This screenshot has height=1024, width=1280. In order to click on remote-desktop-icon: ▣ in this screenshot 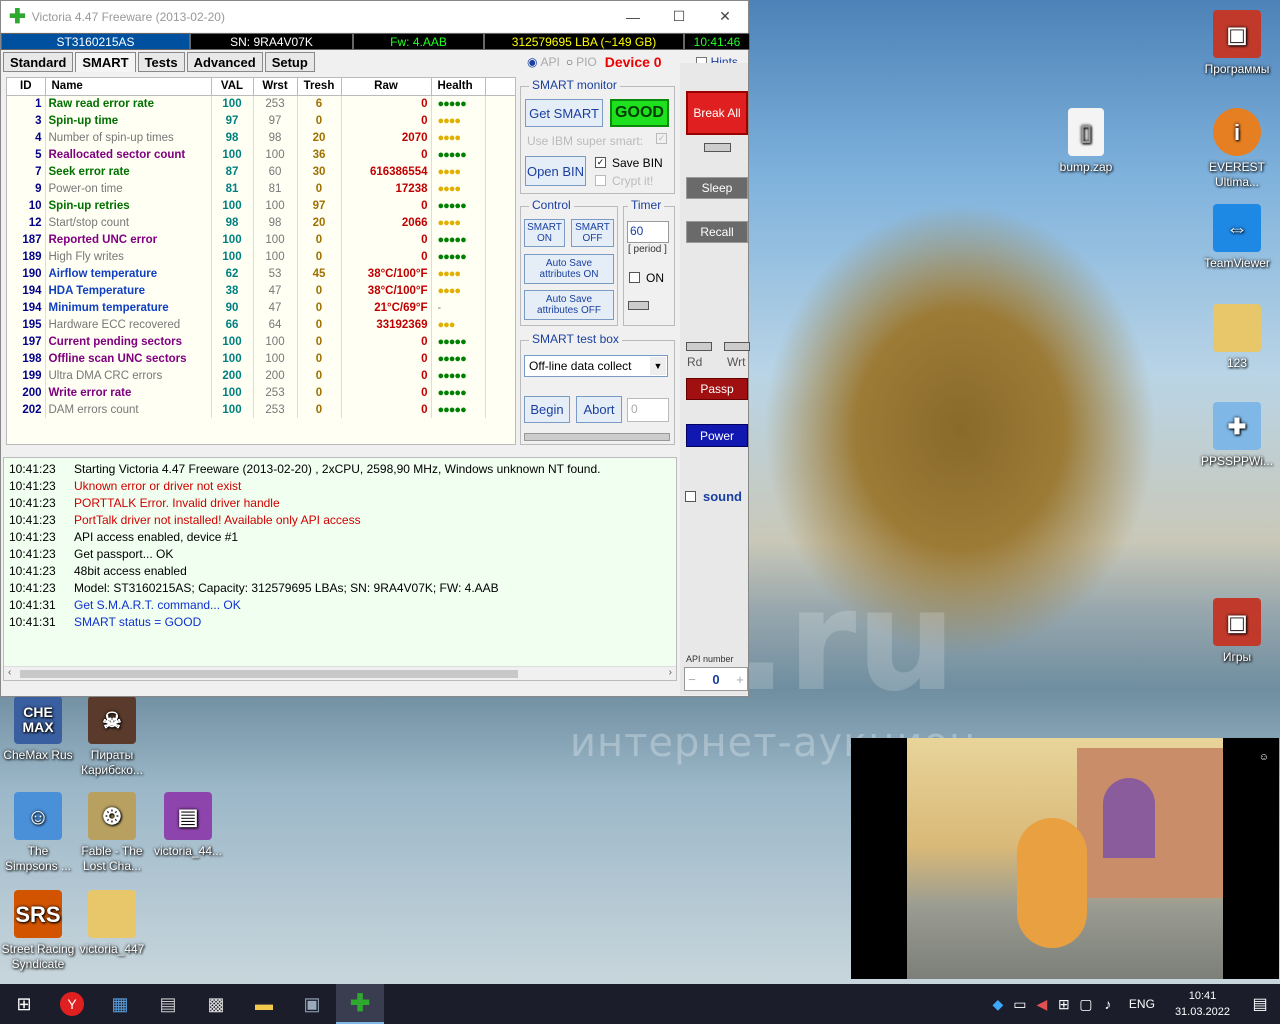, I will do `click(312, 1004)`.